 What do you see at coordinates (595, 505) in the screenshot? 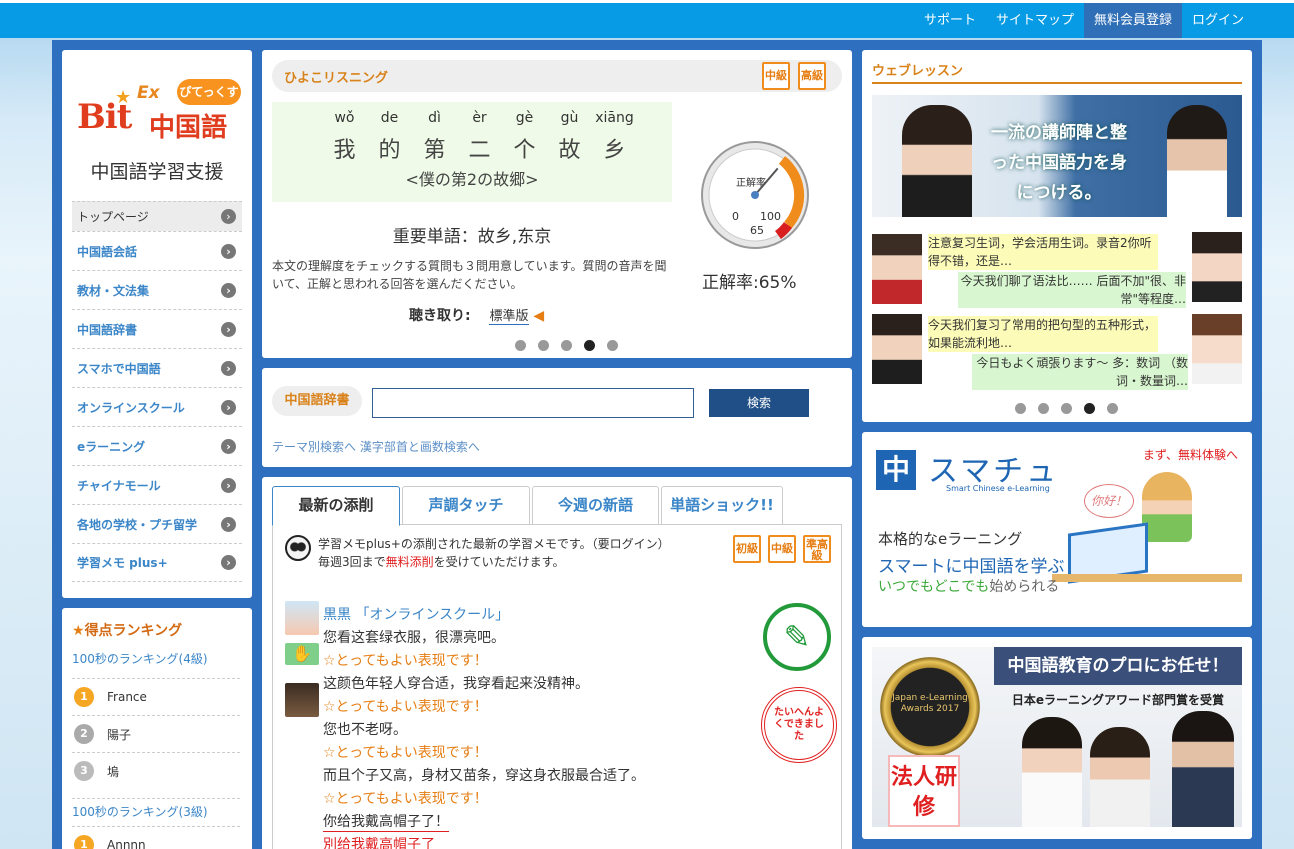
I see `tab-new-words: 今週の新語` at bounding box center [595, 505].